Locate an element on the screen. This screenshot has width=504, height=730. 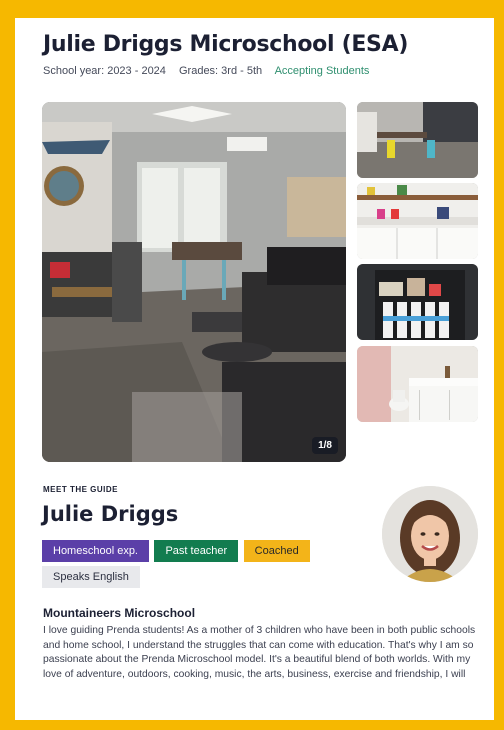
tag-speaks-english: Speaks English is located at coordinates (91, 577).